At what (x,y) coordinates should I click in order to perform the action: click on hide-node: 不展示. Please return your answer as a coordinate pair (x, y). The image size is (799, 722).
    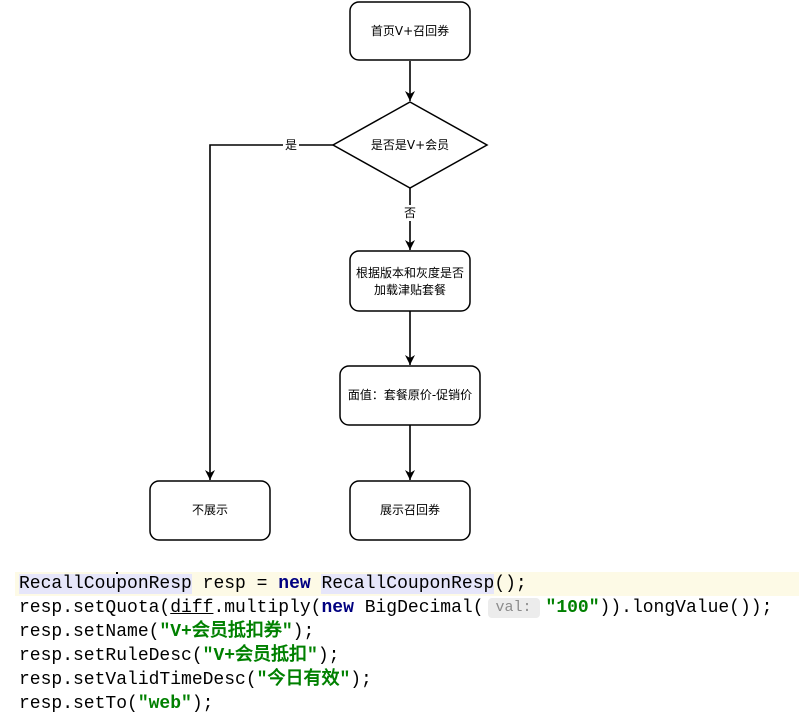
    Looking at the image, I should click on (210, 510).